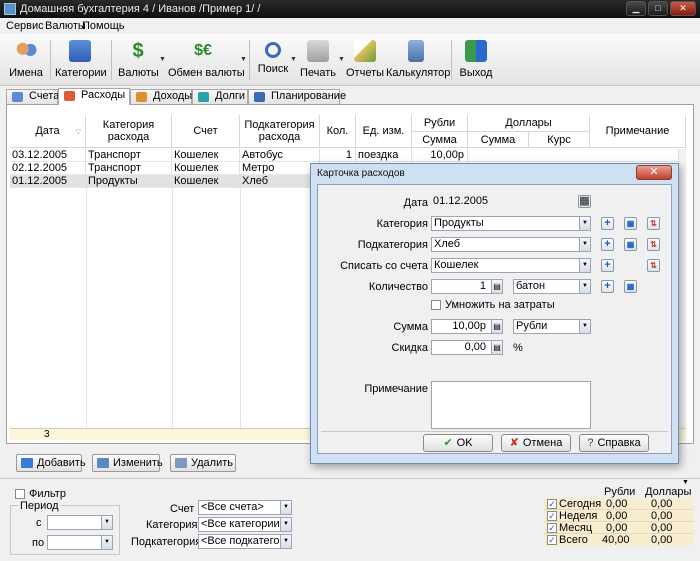  I want to click on col-header-rub-sum: Сумма, so click(440, 140).